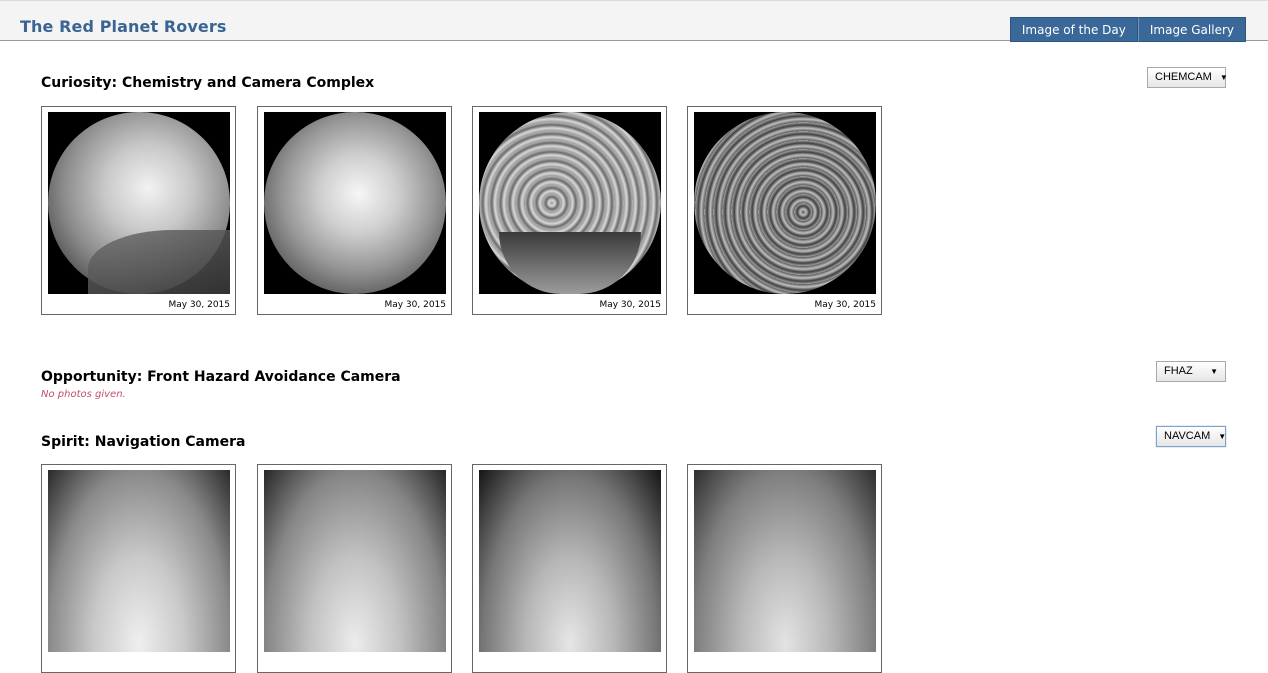 This screenshot has height=673, width=1268. I want to click on section-title: Curiosity: Chemistry and Camera Complex, so click(208, 83).